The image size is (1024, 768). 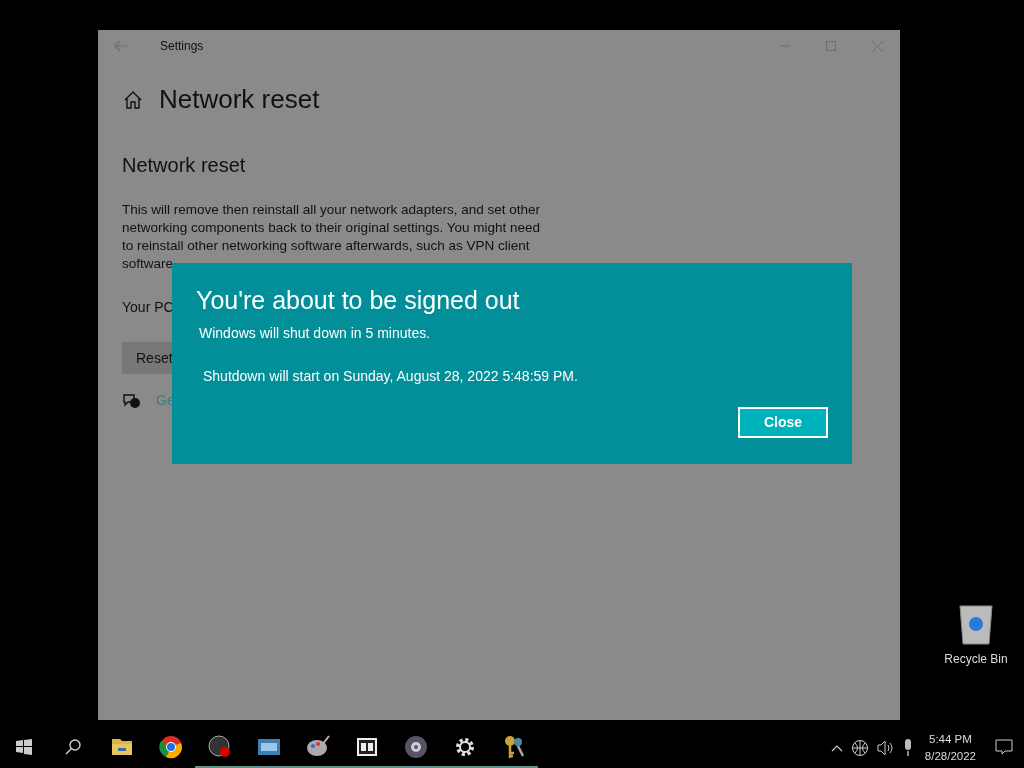 I want to click on help-chat-icon, so click(x=131, y=400).